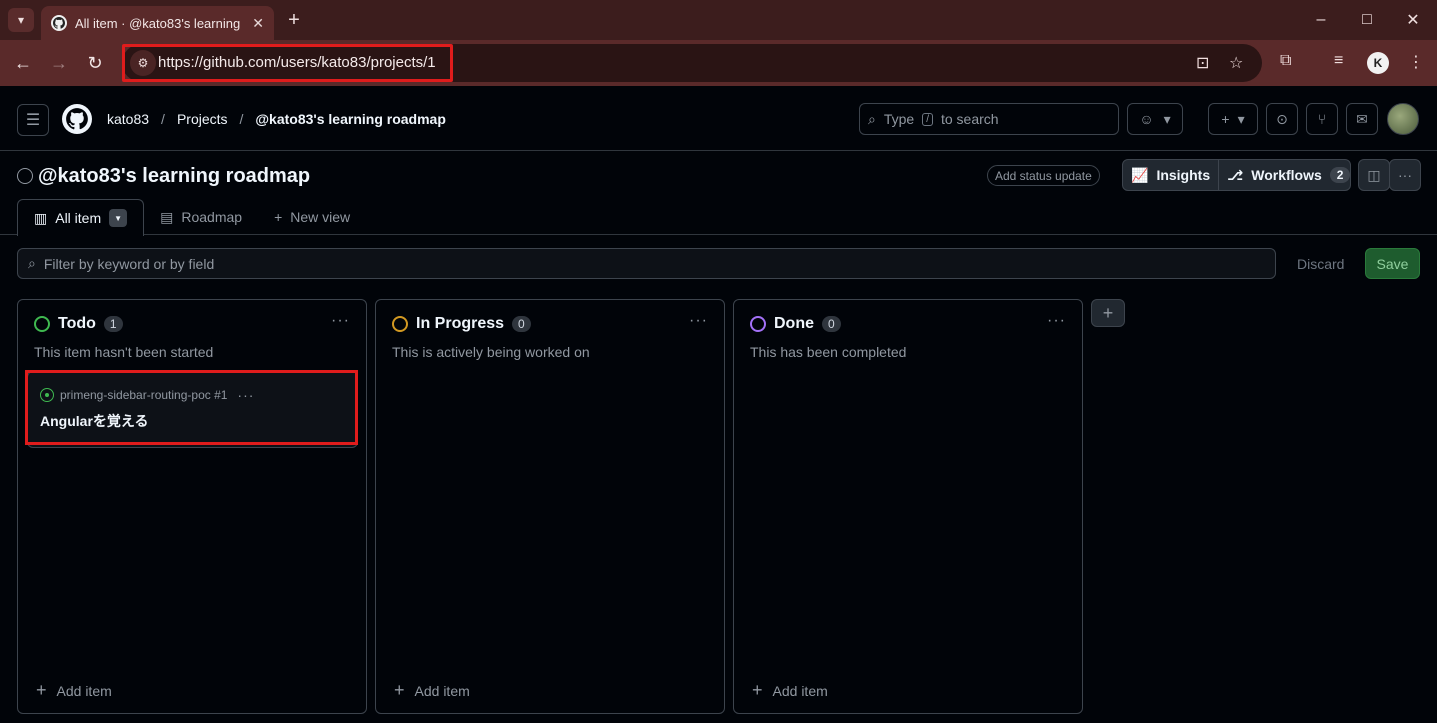  Describe the element at coordinates (1140, 174) in the screenshot. I see `graph-icon: 📈` at that location.